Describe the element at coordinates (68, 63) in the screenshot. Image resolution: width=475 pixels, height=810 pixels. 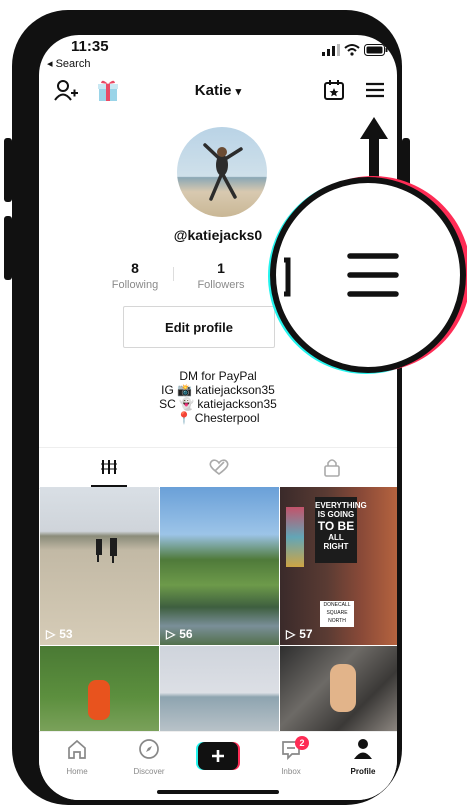
I see `back-to-search-link: ◂ Search` at that location.